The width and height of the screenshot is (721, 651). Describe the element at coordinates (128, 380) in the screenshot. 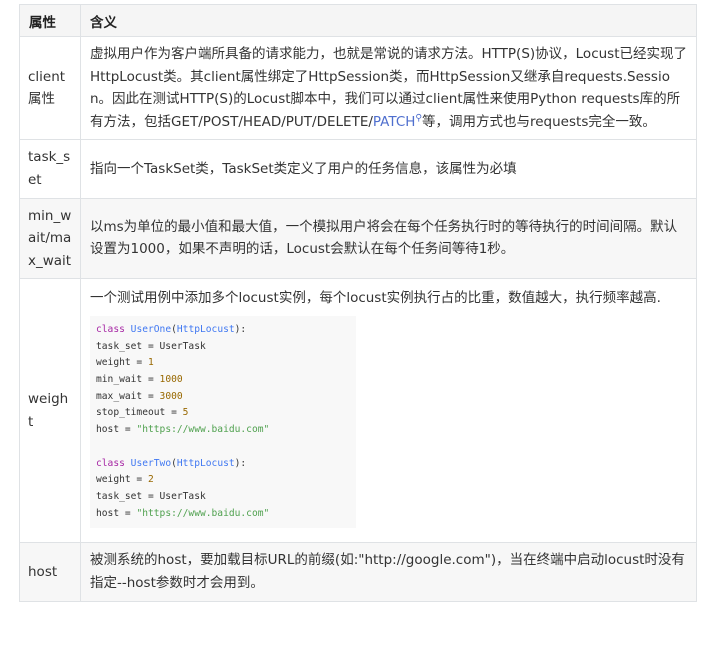

I see `code-line: min_wait =` at that location.